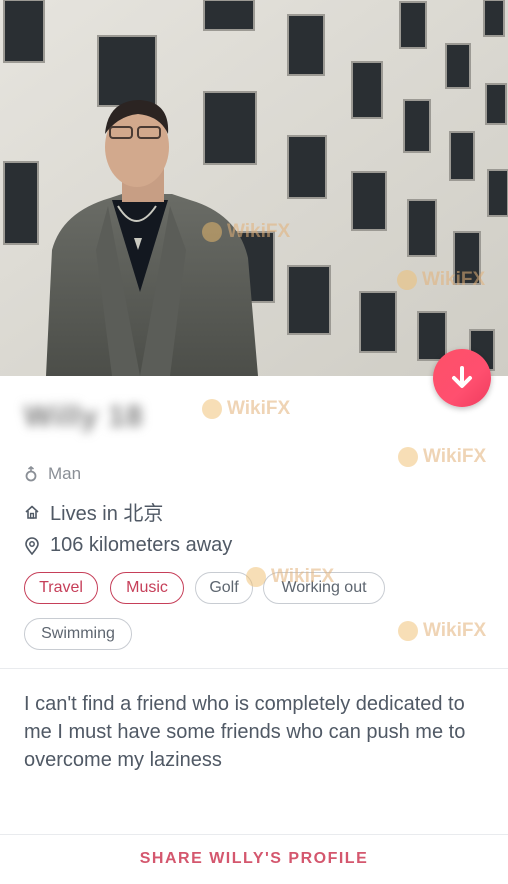 This screenshot has width=508, height=884. Describe the element at coordinates (324, 588) in the screenshot. I see `interest-chip-working-out: Working out` at that location.